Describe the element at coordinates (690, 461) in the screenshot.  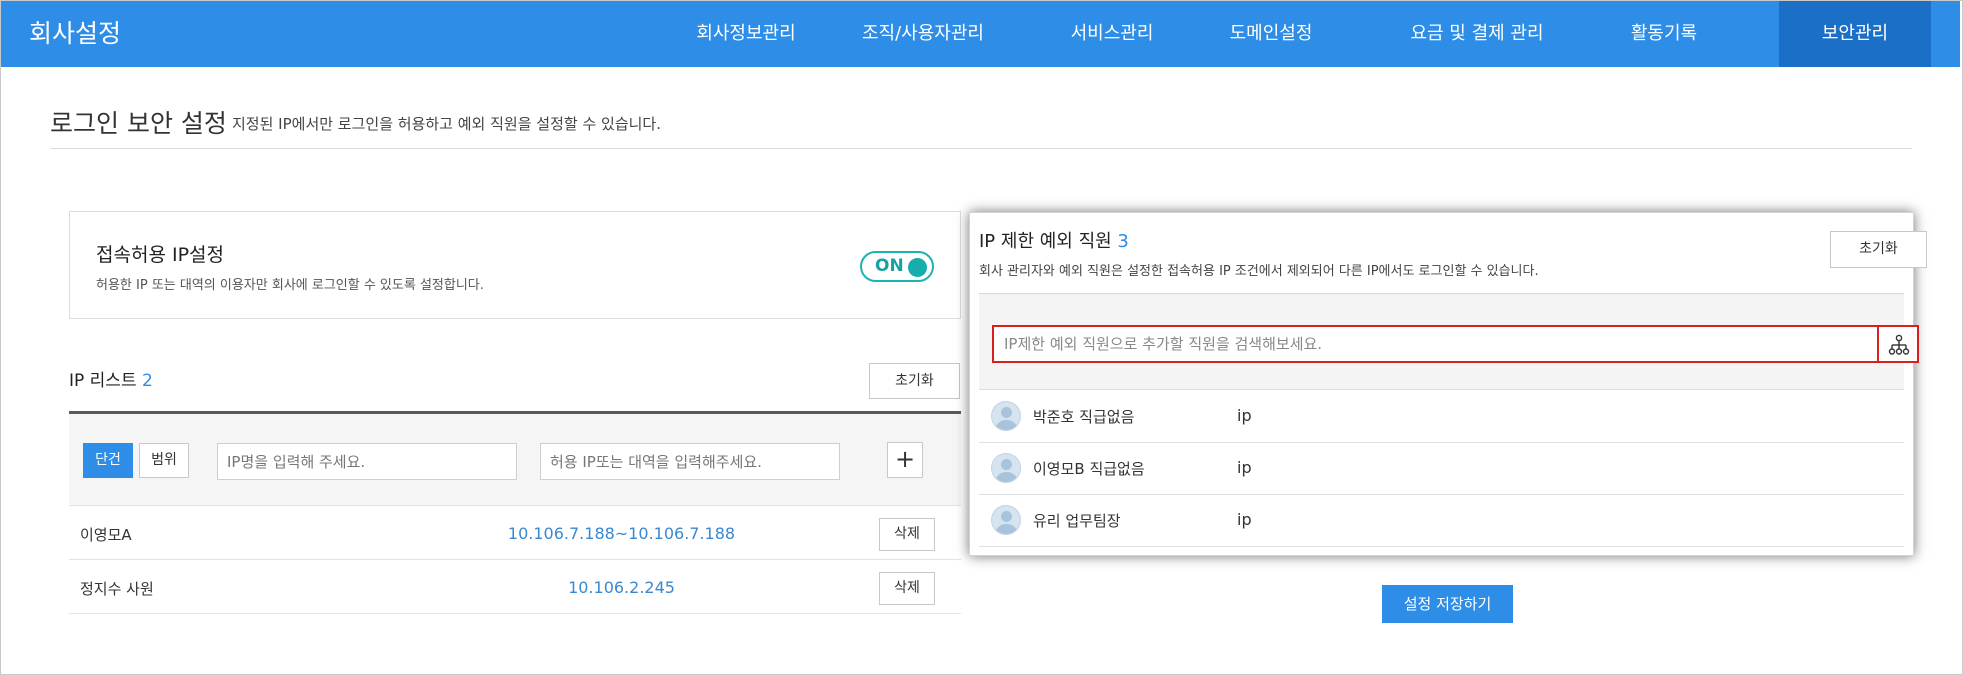
I see `ip-address-input` at that location.